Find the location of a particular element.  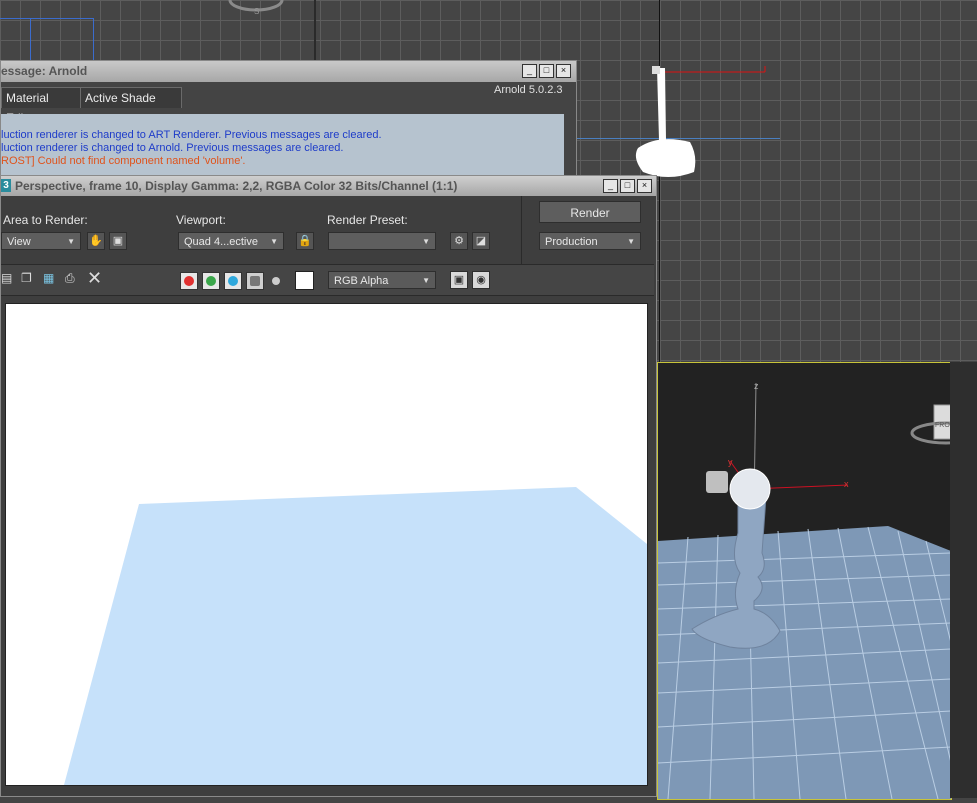

frame-buffer-toolbar: ▤ ❐ ▦ ⎙ ✕ RGB Alpha ▼ ▣ ◉ is located at coordinates (327, 280).